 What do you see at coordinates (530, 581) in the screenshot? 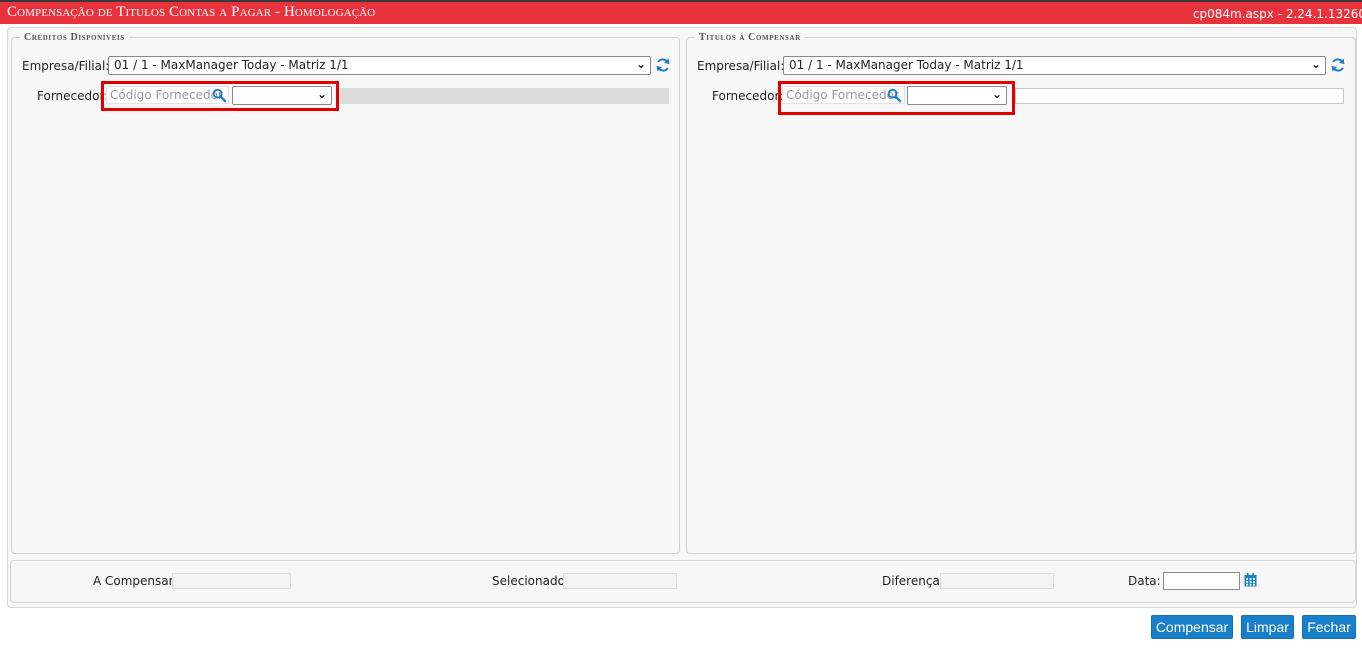
I see `selecionado-label: Selecionado:` at bounding box center [530, 581].